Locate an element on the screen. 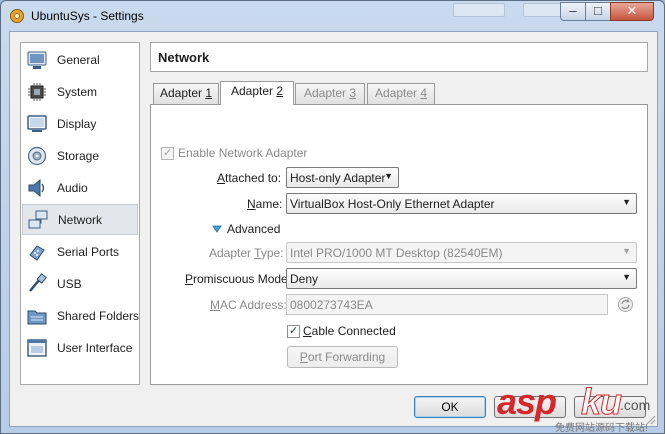  watermark-logo-text: asp is located at coordinates (527, 401).